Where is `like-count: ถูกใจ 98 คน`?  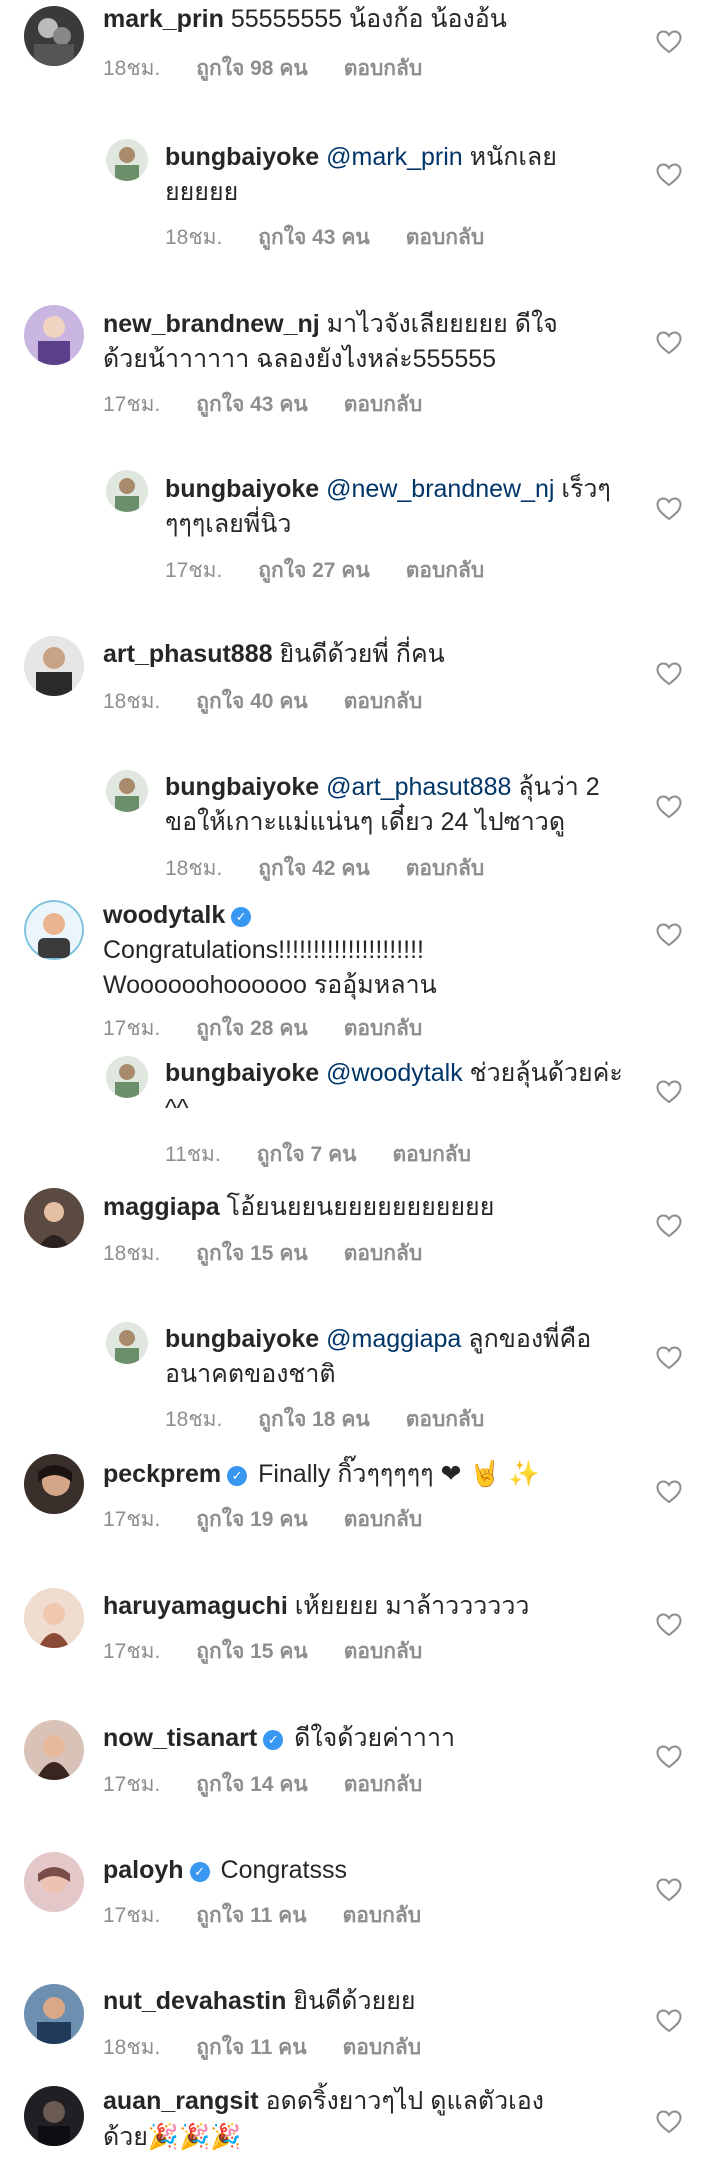
like-count: ถูกใจ 98 คน is located at coordinates (251, 68).